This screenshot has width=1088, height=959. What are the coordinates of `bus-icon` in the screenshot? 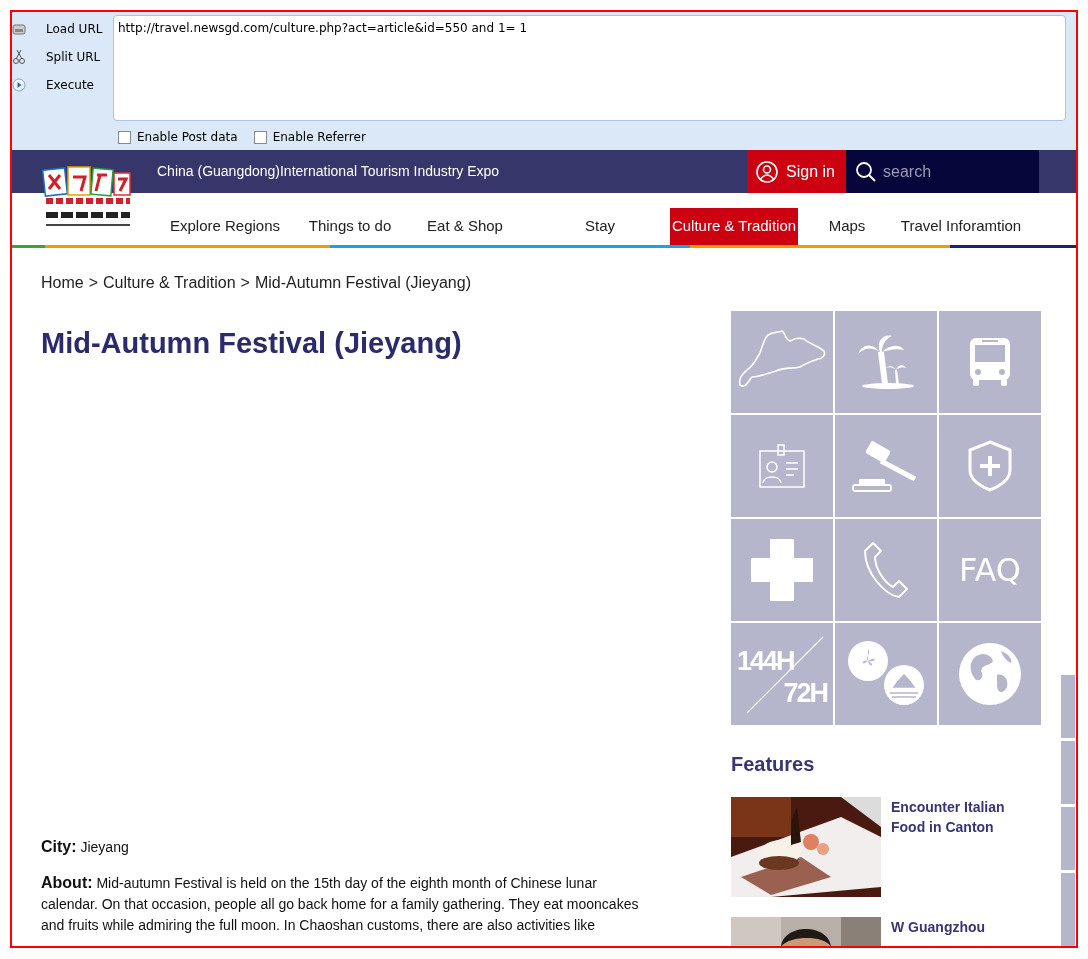 It's located at (990, 362).